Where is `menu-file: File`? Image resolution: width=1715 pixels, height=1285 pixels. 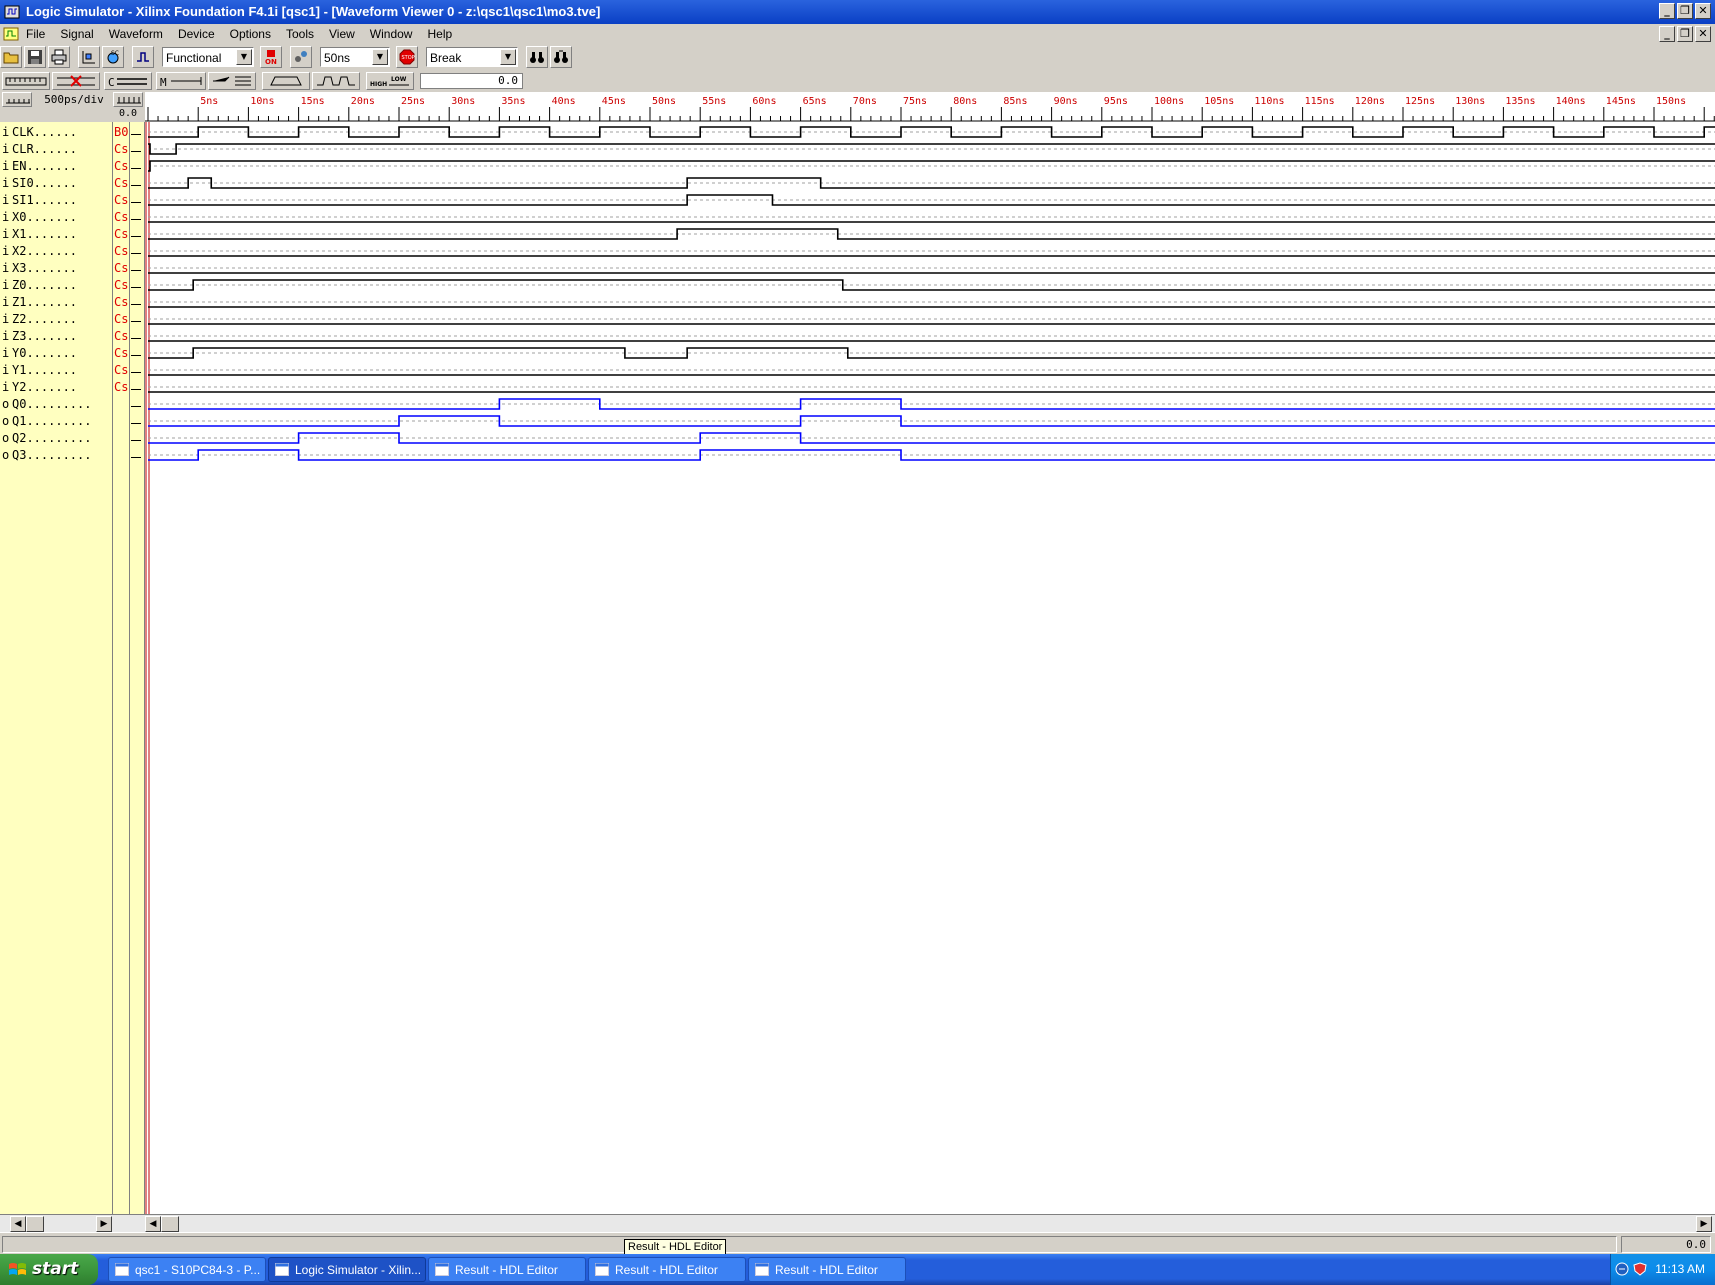 menu-file: File is located at coordinates (35, 34).